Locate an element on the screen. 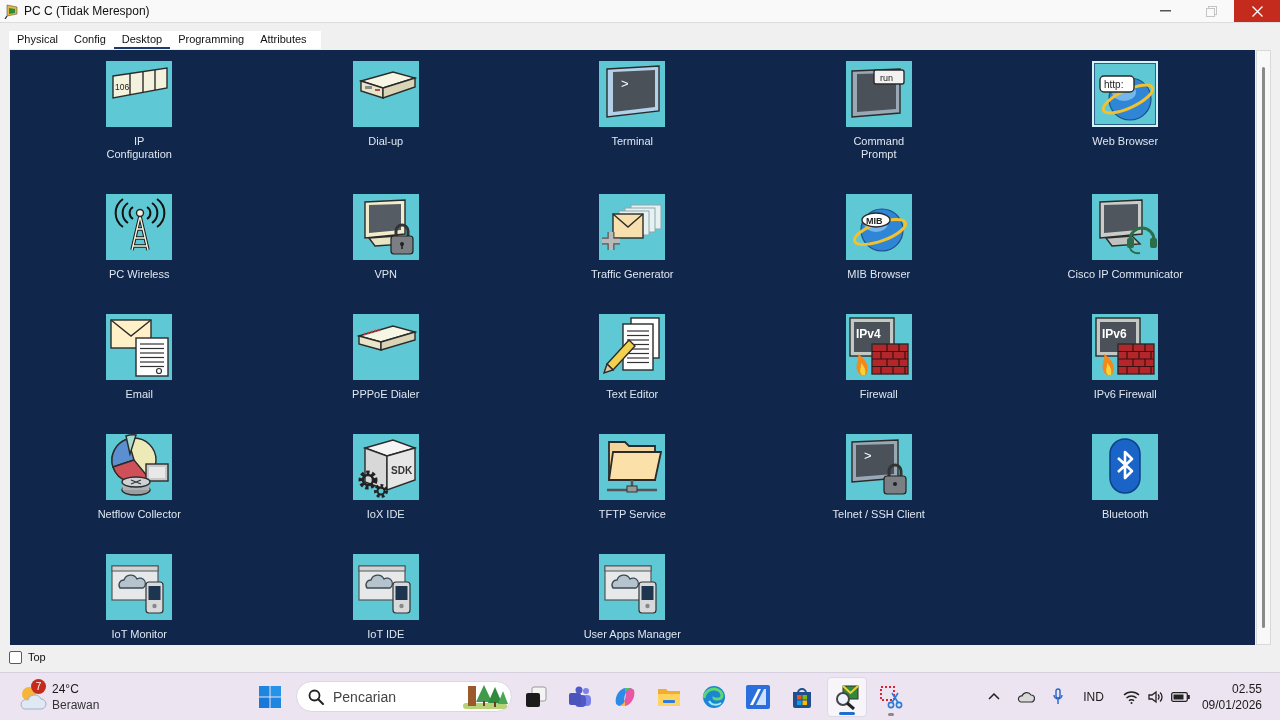 This screenshot has width=1280, height=720. magnifier-envelope-icon is located at coordinates (846, 696).